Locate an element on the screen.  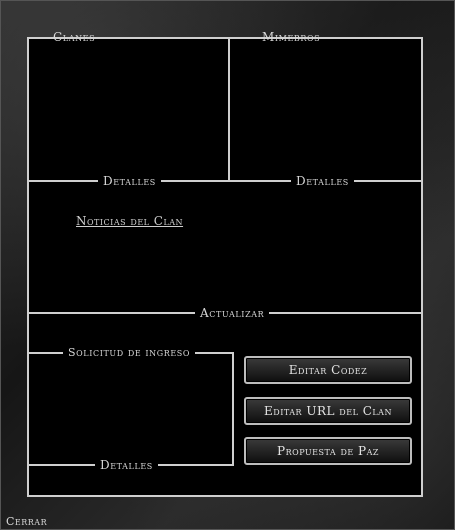
miembros-title: Mimebros is located at coordinates (291, 37).